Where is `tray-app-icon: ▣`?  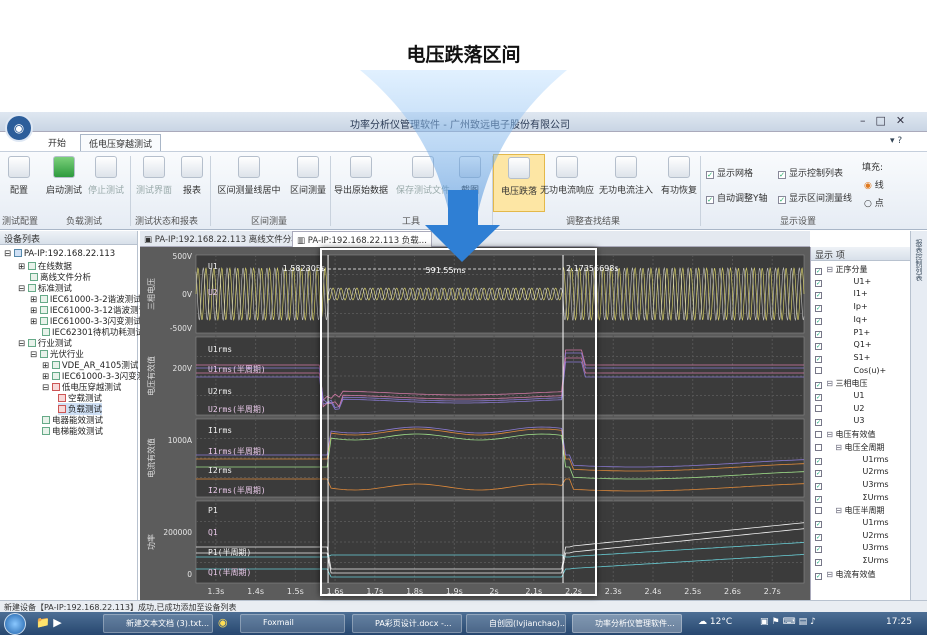
tray-app-icon: ▣ is located at coordinates (766, 622).